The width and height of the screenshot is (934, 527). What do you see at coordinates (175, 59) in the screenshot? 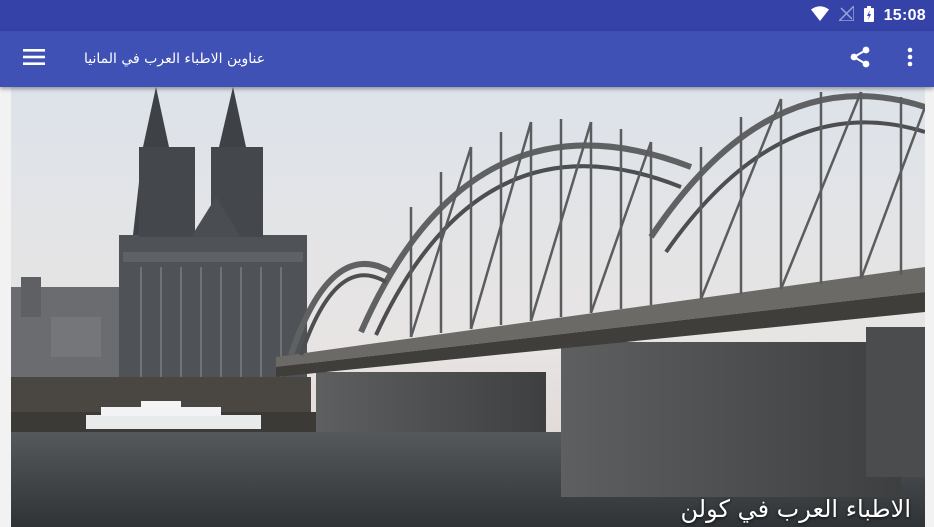
I see `page-title: عناوين الاطباء العرب في المانيا` at bounding box center [175, 59].